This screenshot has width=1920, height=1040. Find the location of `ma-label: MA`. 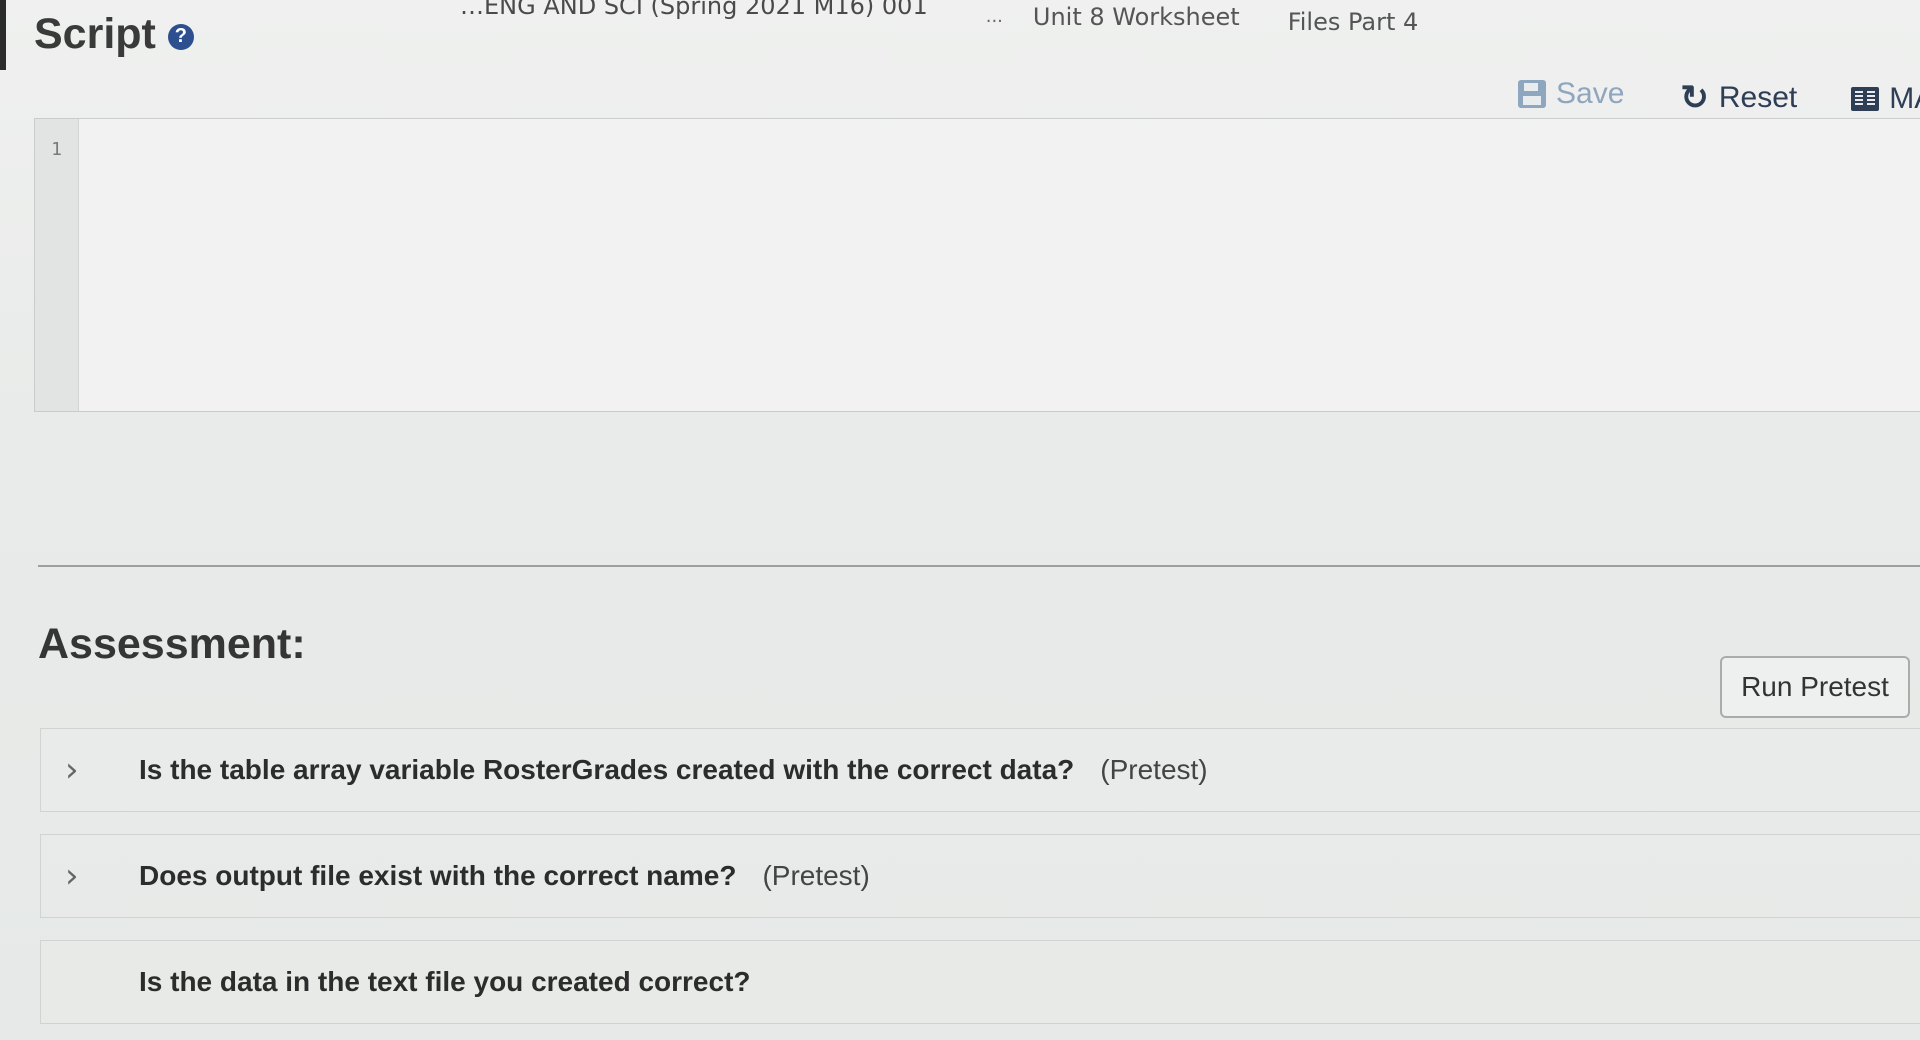

ma-label: MA is located at coordinates (1904, 98).